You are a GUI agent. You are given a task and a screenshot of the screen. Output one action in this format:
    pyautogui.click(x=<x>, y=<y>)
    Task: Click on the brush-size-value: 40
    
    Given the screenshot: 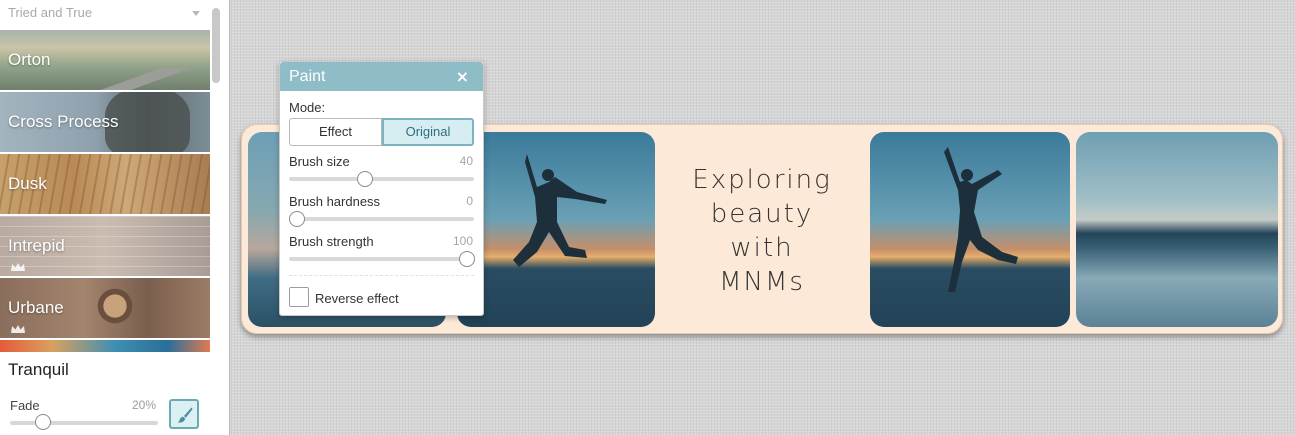 What is the action you would take?
    pyautogui.click(x=466, y=161)
    